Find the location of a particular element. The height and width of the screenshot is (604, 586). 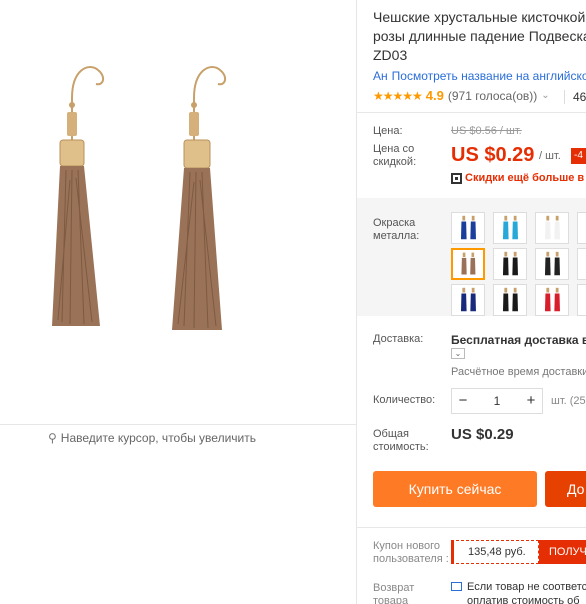

metal-color-label: Окраска металла: is located at coordinates (396, 229).